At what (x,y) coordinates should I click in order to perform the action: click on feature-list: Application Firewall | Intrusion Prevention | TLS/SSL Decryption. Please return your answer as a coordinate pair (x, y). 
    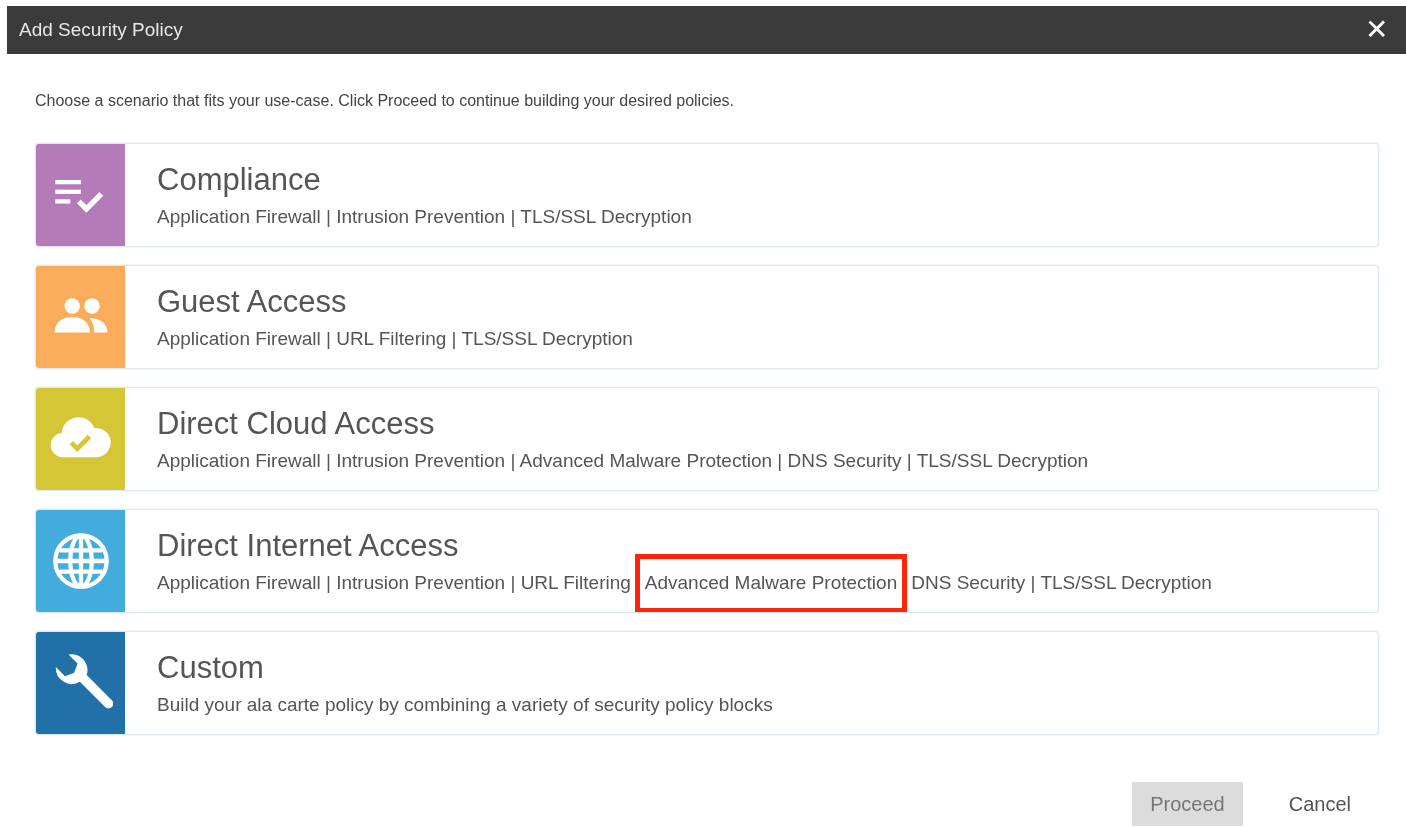
    Looking at the image, I should click on (424, 217).